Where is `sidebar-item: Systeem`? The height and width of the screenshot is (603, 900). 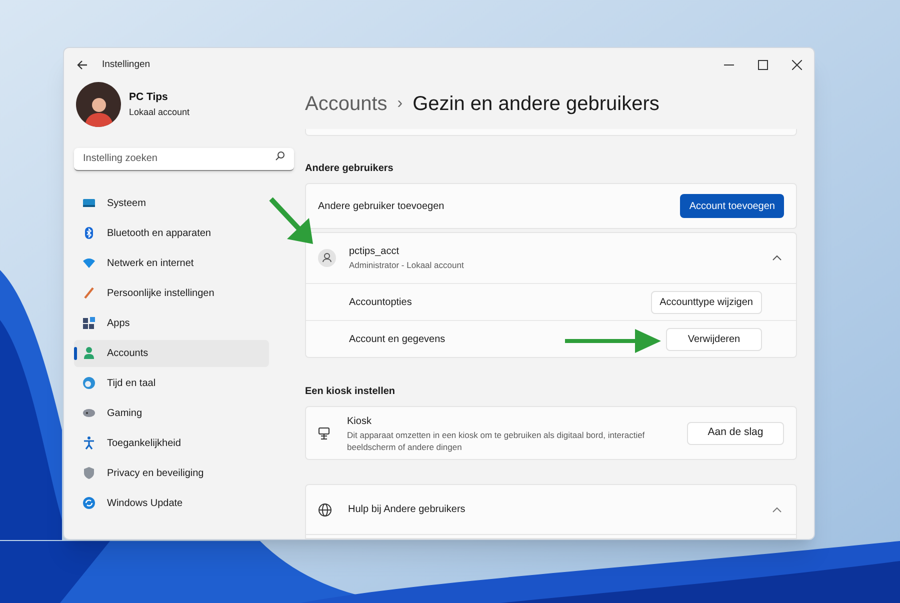
sidebar-item: Systeem is located at coordinates (171, 203).